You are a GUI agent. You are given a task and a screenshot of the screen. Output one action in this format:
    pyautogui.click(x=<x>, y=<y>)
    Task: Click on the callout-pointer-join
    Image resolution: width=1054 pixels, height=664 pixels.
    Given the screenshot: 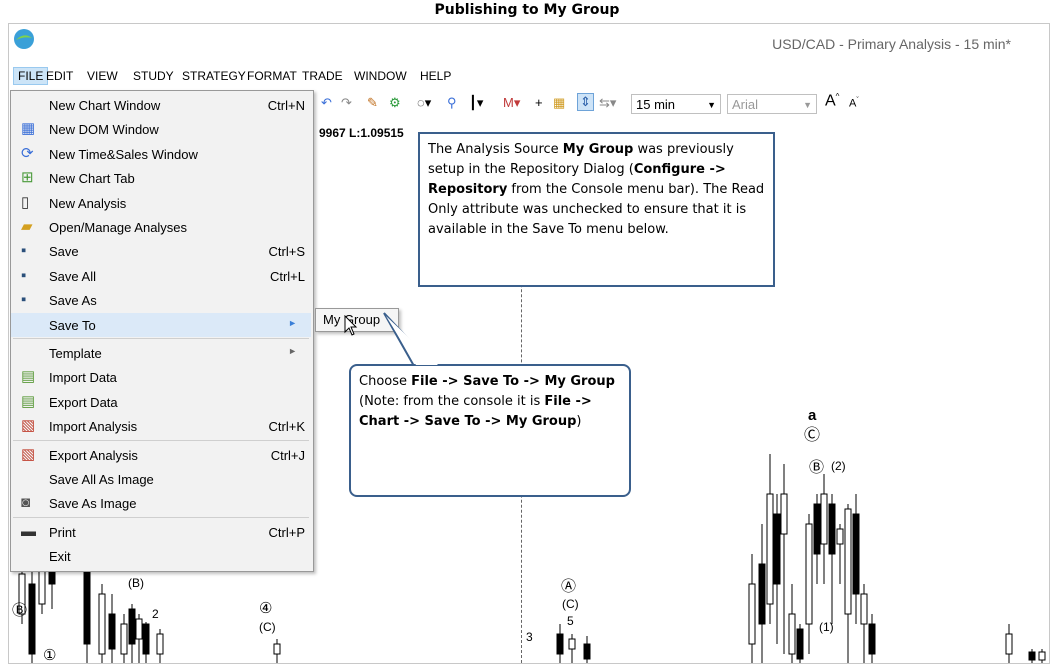 What is the action you would take?
    pyautogui.click(x=412, y=340)
    